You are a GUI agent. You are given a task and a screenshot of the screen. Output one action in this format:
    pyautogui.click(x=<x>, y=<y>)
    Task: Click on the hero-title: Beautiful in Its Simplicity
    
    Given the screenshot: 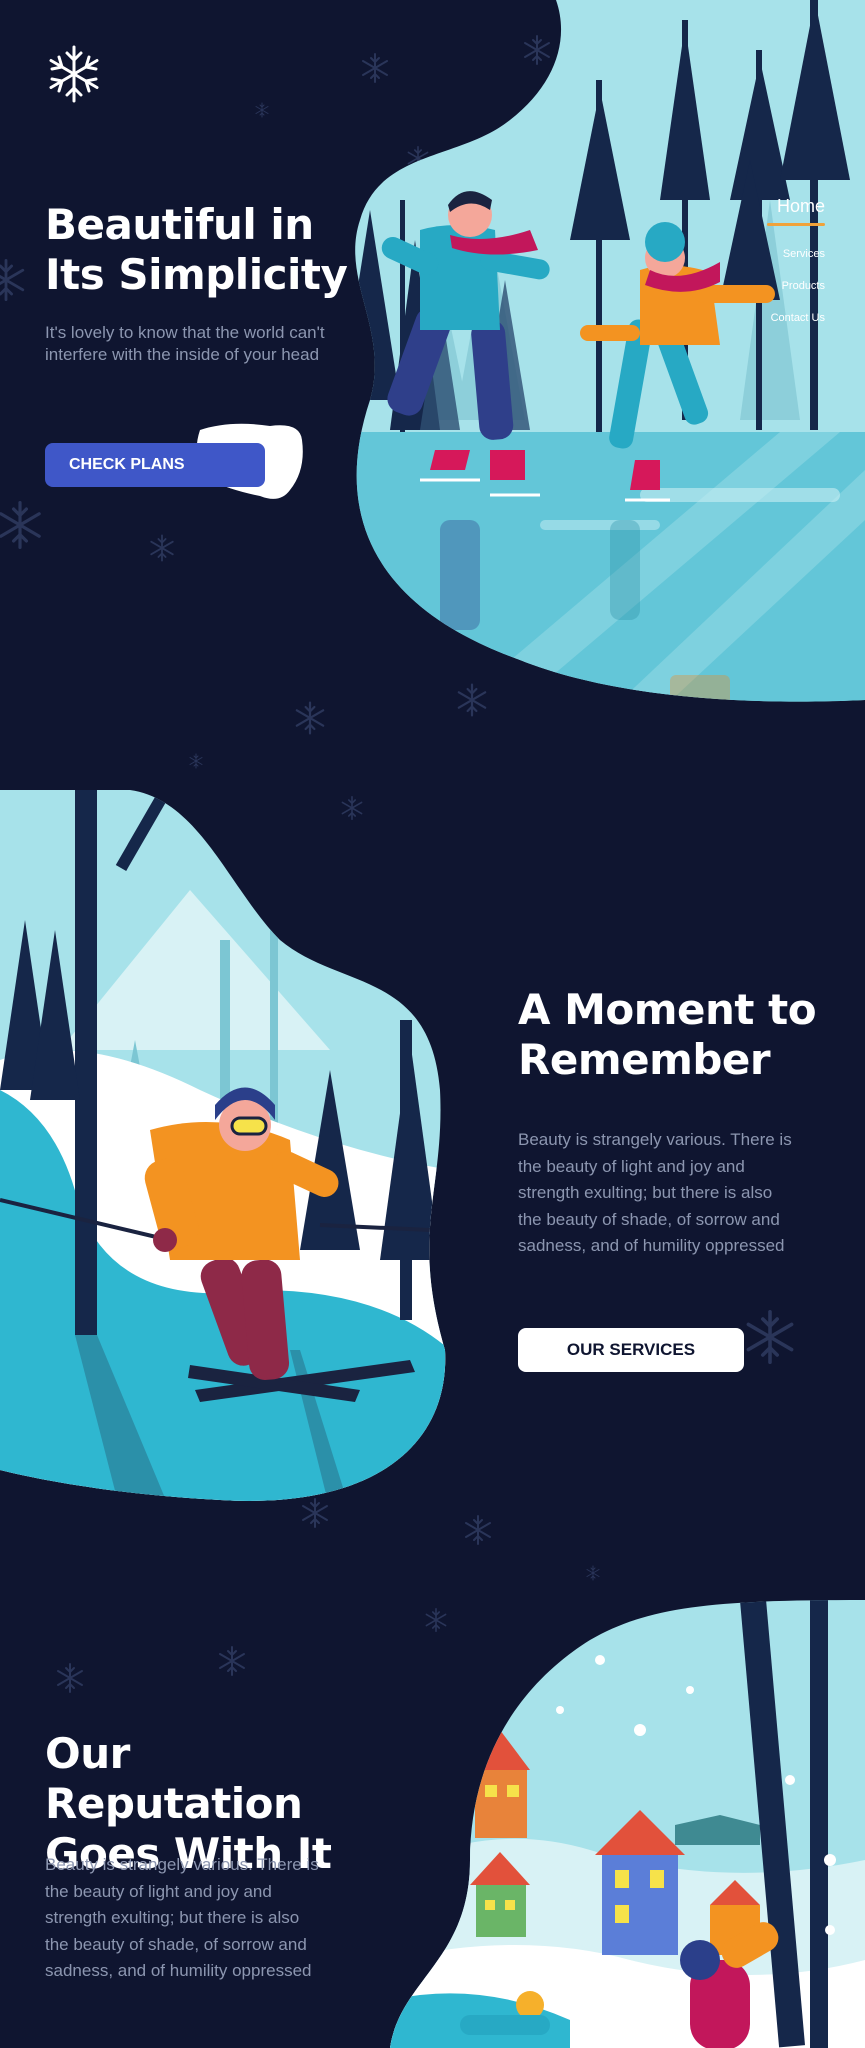 What is the action you would take?
    pyautogui.click(x=205, y=250)
    